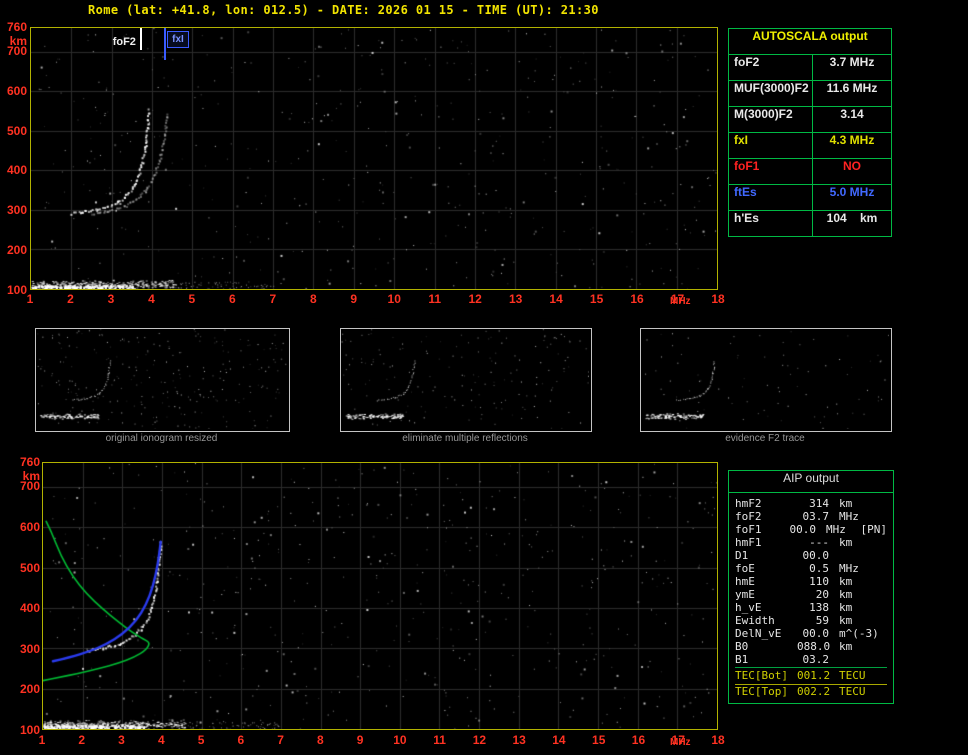 This screenshot has width=968, height=755. Describe the element at coordinates (748, 516) in the screenshot. I see `aip-cell-label: foF2` at that location.